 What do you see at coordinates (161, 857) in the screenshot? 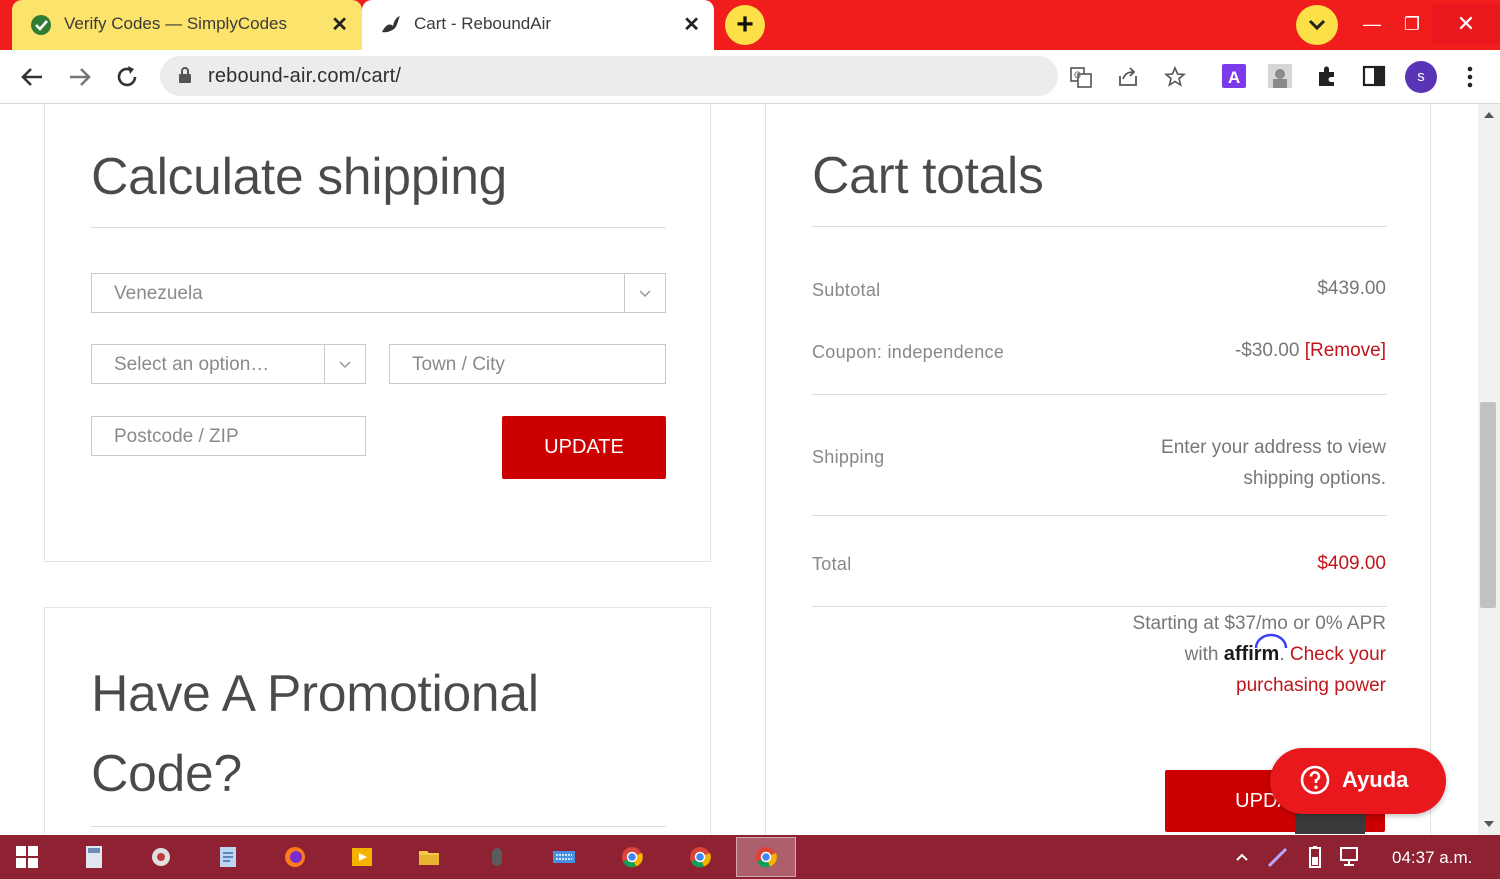
I see `app-settings-icon` at bounding box center [161, 857].